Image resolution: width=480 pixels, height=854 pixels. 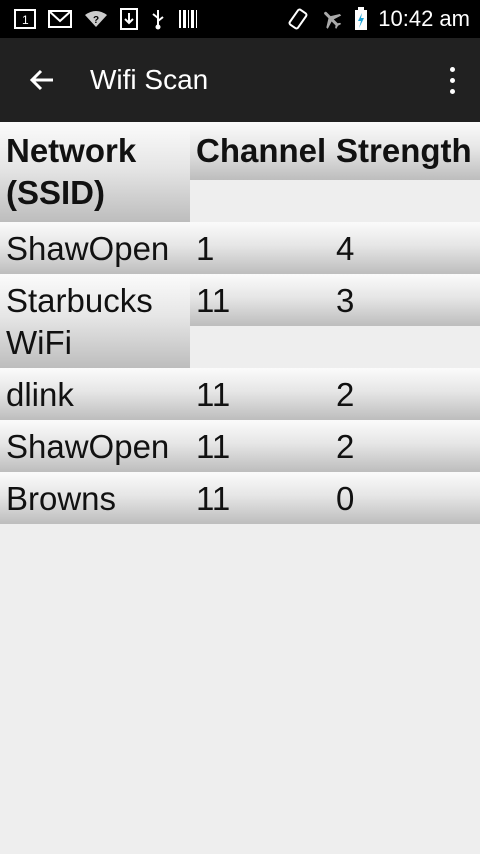 I want to click on battery-charging-icon, so click(x=361, y=19).